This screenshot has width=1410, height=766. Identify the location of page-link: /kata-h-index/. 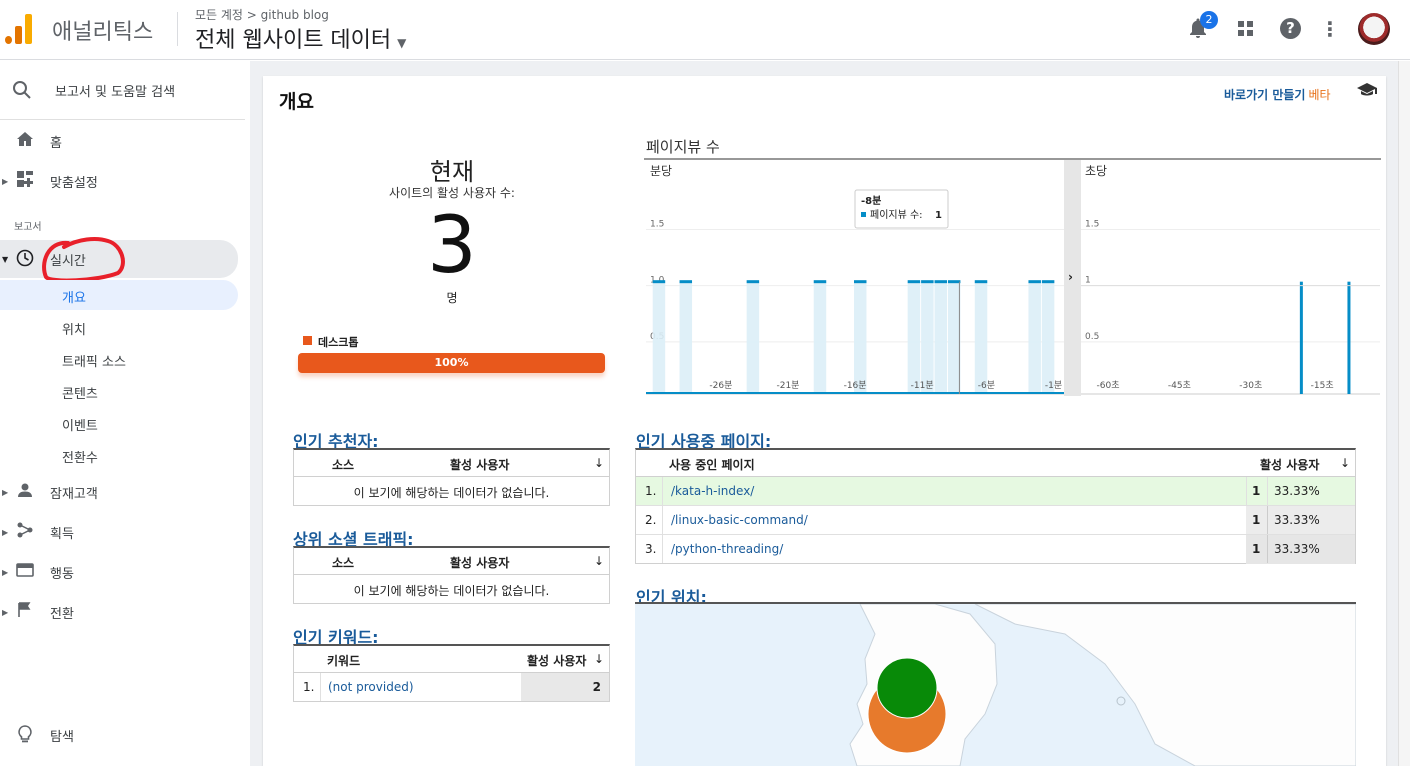
(712, 491).